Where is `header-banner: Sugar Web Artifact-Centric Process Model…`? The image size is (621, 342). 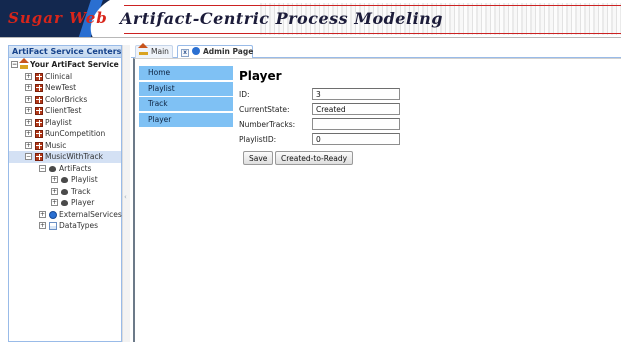 header-banner: Sugar Web Artifact-Centric Process Model… is located at coordinates (310, 19).